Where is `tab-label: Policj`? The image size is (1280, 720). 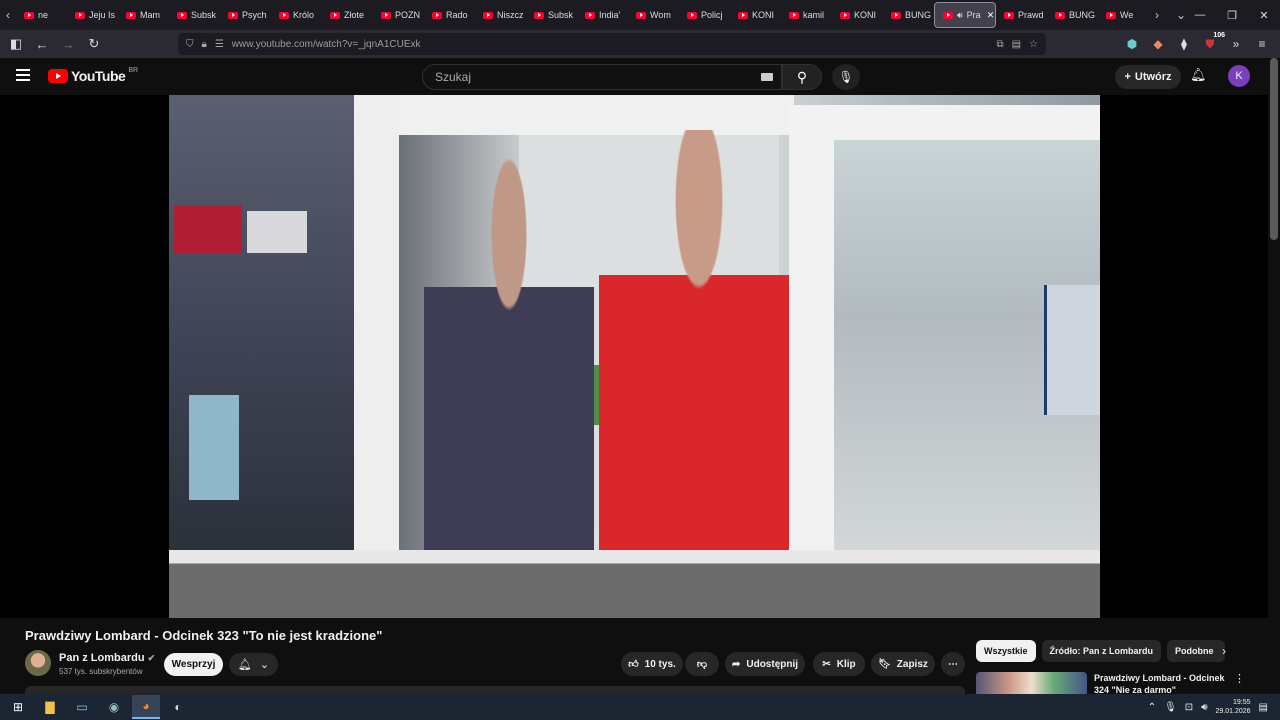 tab-label: Policj is located at coordinates (712, 15).